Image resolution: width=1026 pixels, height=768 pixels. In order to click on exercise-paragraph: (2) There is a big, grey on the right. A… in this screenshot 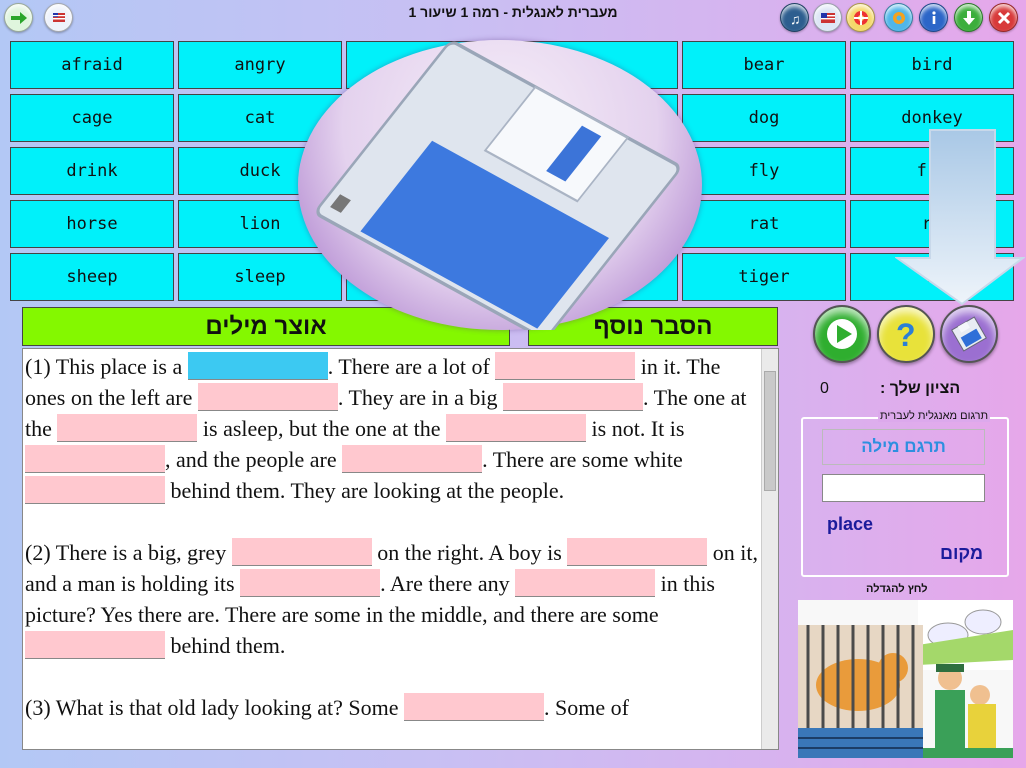, I will do `click(391, 598)`.